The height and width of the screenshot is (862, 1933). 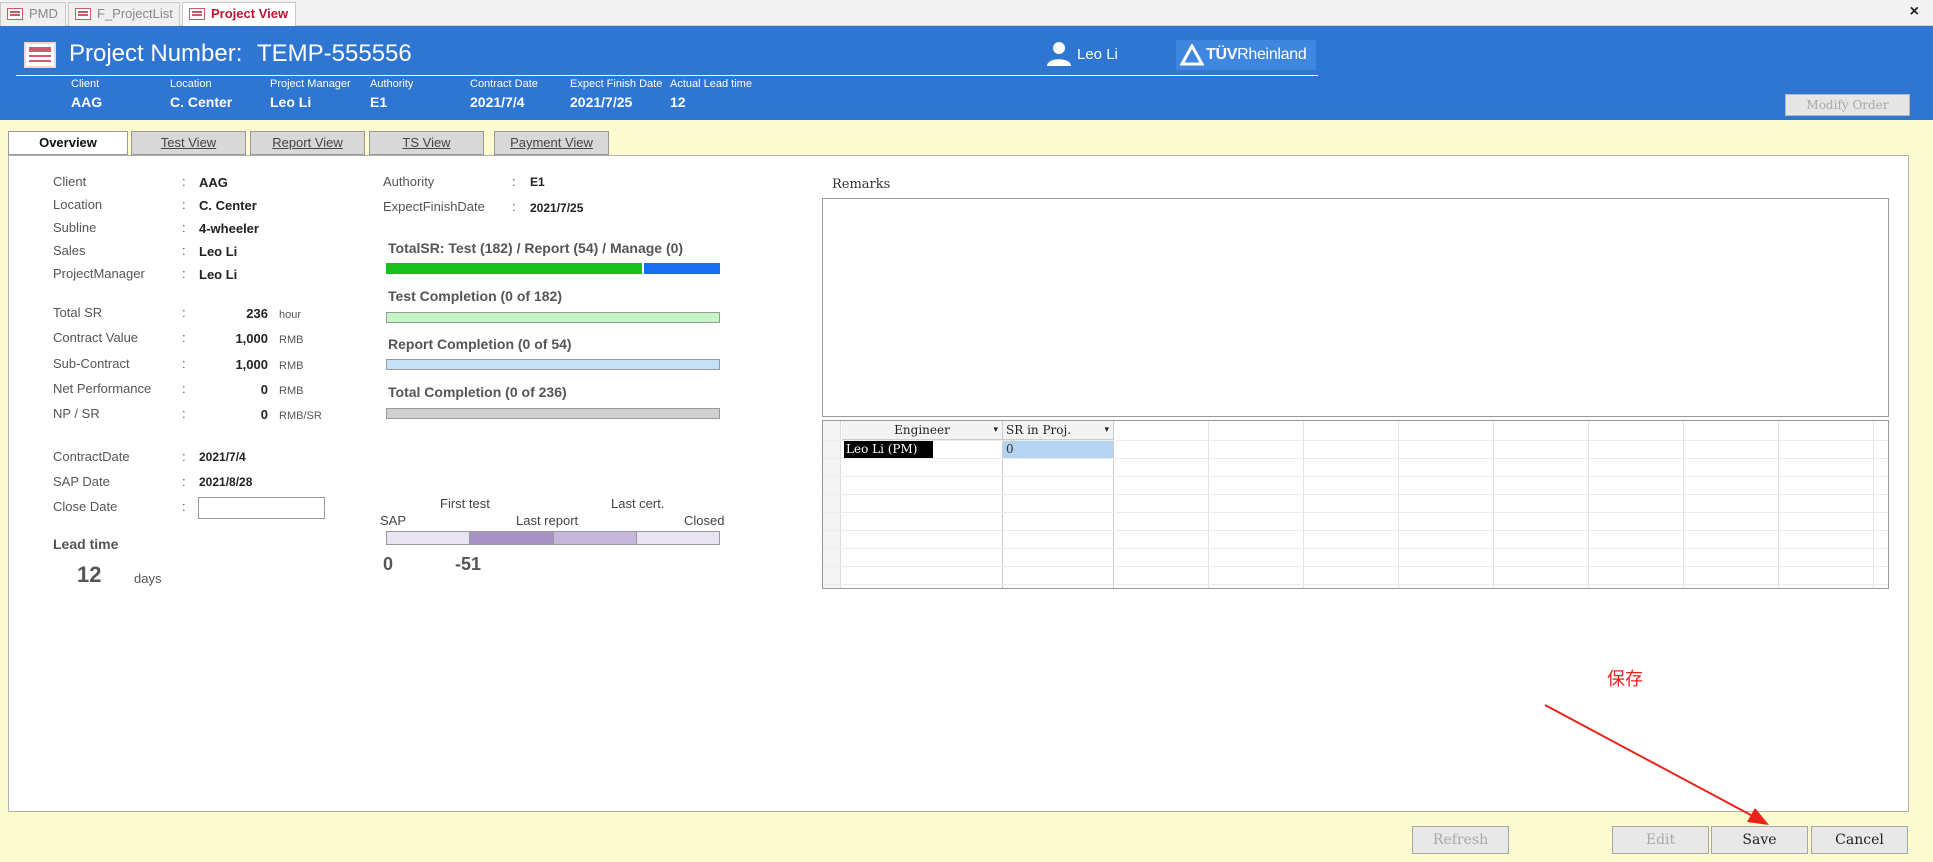 What do you see at coordinates (89, 574) in the screenshot?
I see `lead-time-value: 12` at bounding box center [89, 574].